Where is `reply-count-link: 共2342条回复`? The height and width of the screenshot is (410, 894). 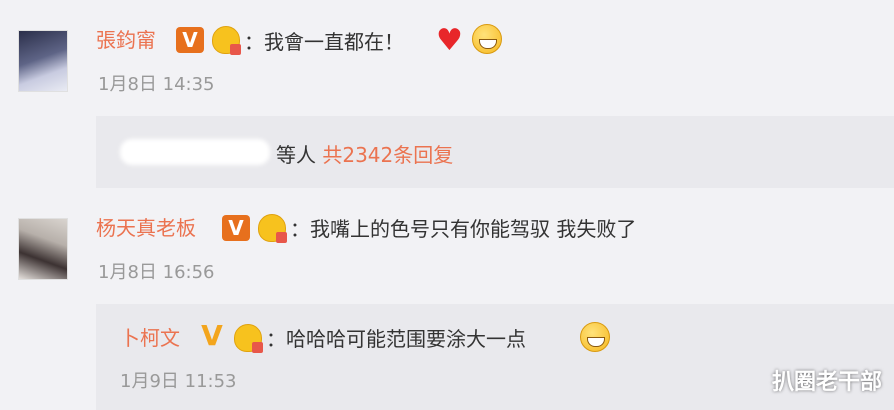
reply-count-link: 共2342条回复 is located at coordinates (387, 155).